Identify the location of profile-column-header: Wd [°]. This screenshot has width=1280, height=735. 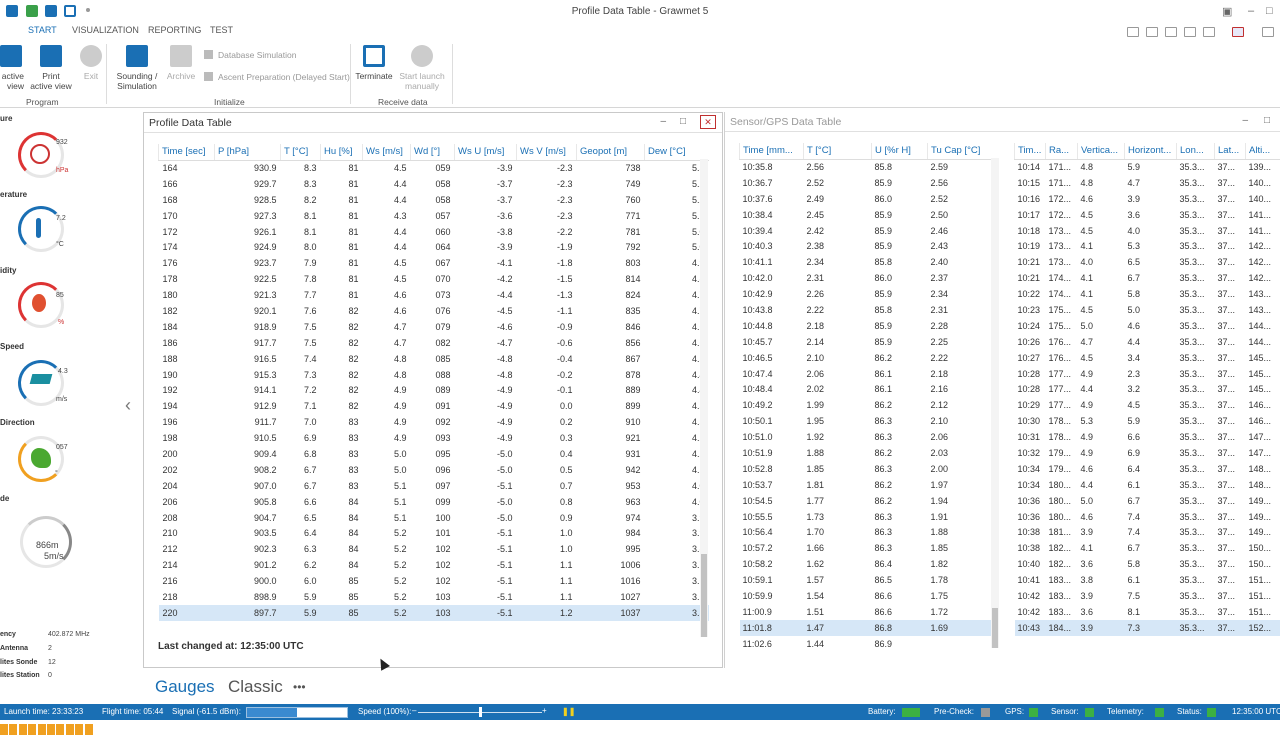
(433, 152).